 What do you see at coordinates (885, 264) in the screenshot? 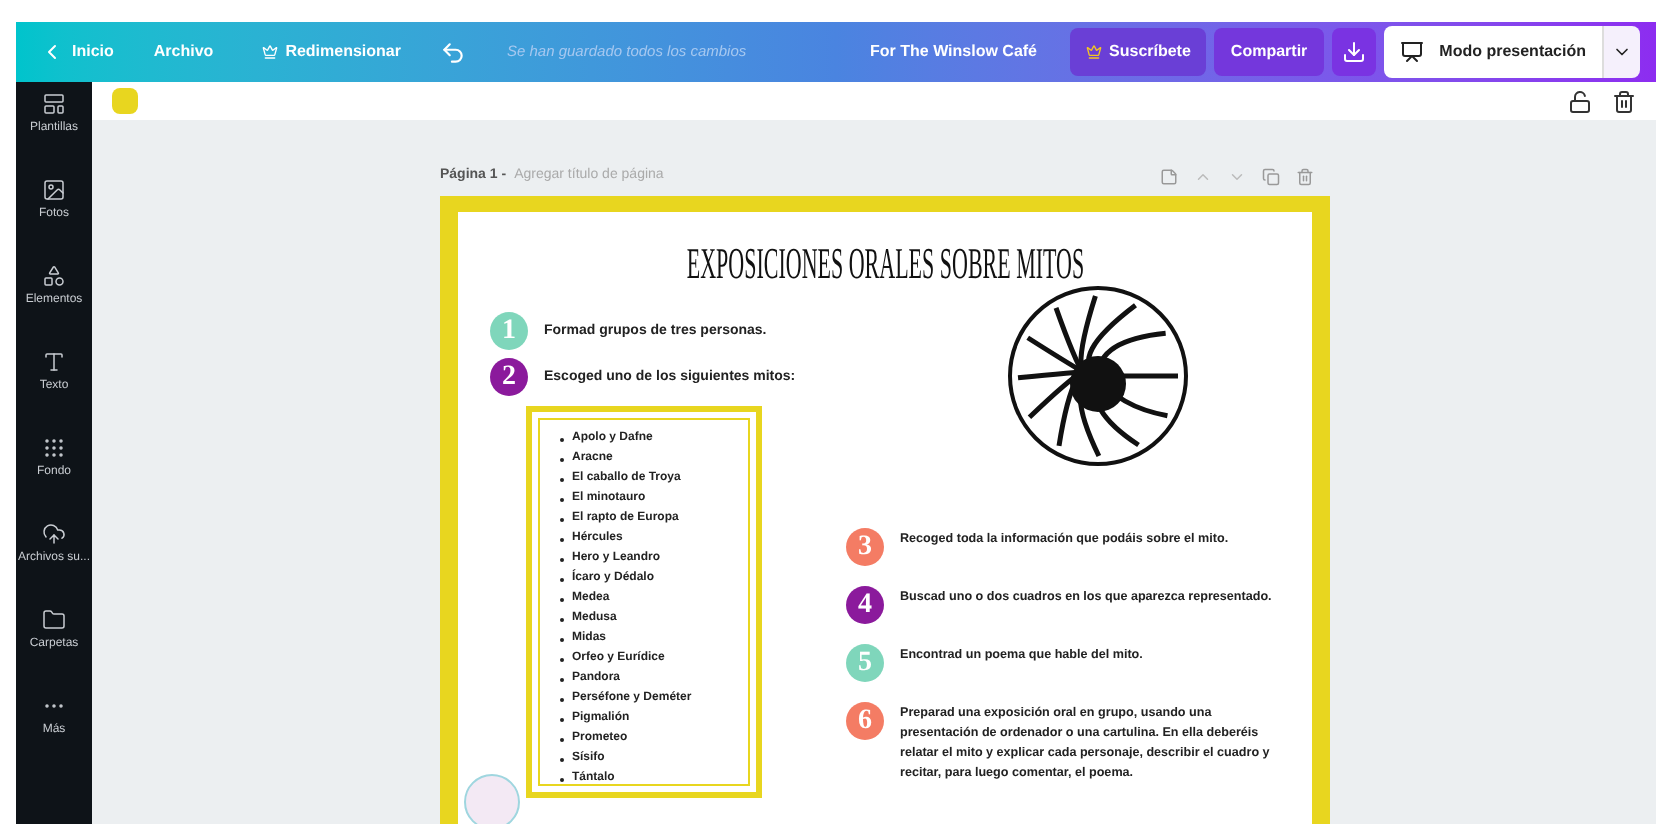
I see `page-heading: EXPOSICIONES ORALES SOBRE MITOS` at bounding box center [885, 264].